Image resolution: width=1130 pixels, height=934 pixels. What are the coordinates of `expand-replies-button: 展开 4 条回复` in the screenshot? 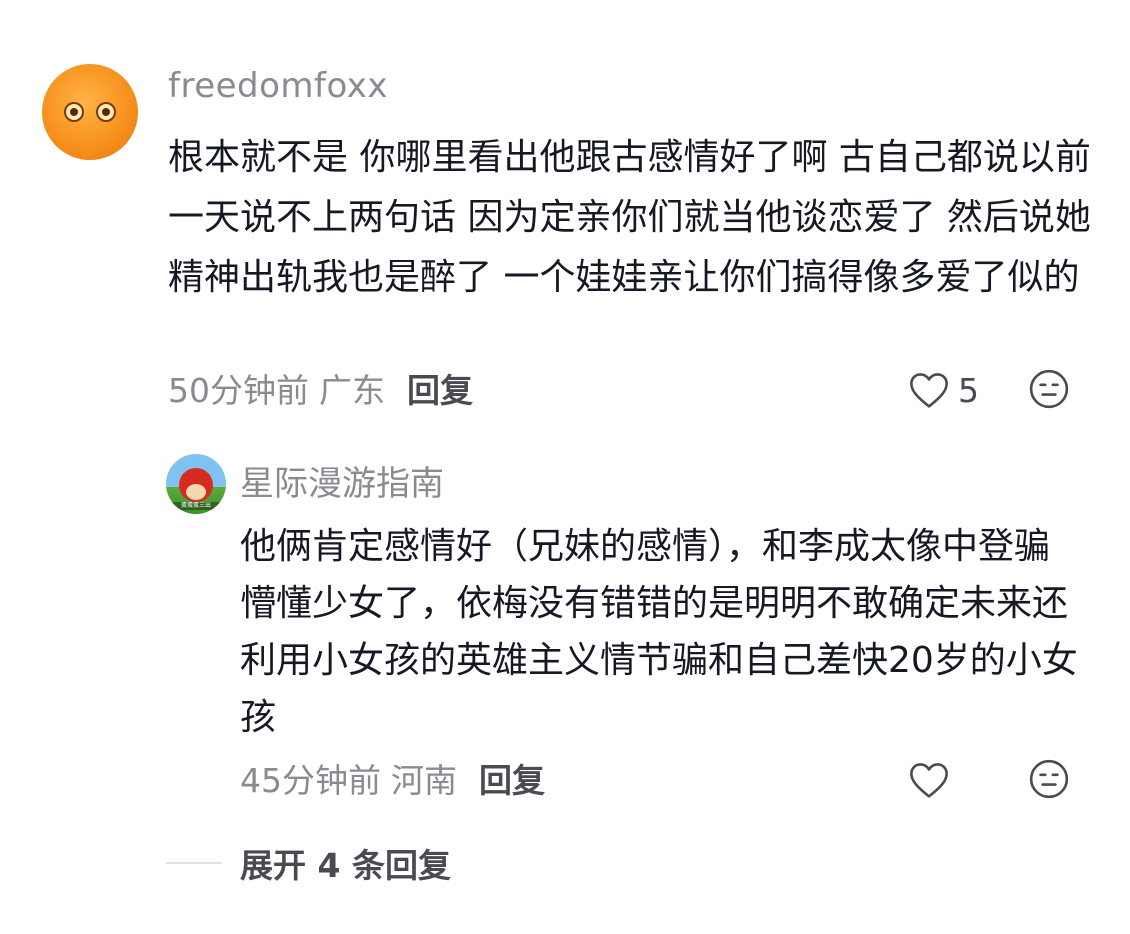 It's located at (308, 863).